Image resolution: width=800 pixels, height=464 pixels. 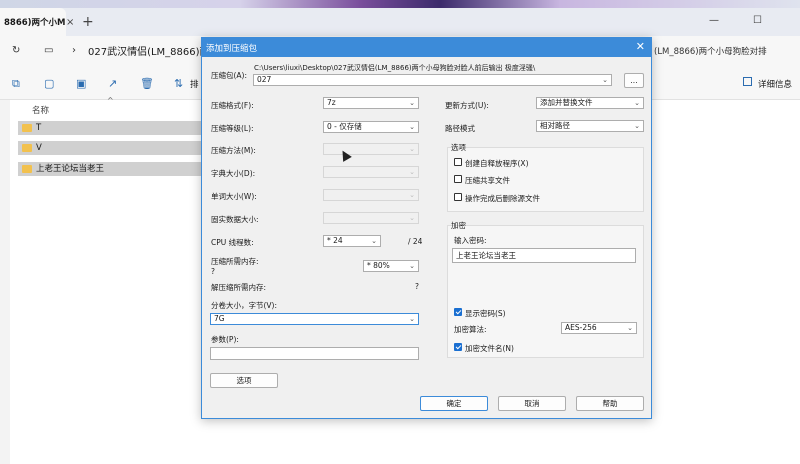 What do you see at coordinates (154, 50) in the screenshot?
I see `address-path: 027武汉情侣(LM_8866)两个` at bounding box center [154, 50].